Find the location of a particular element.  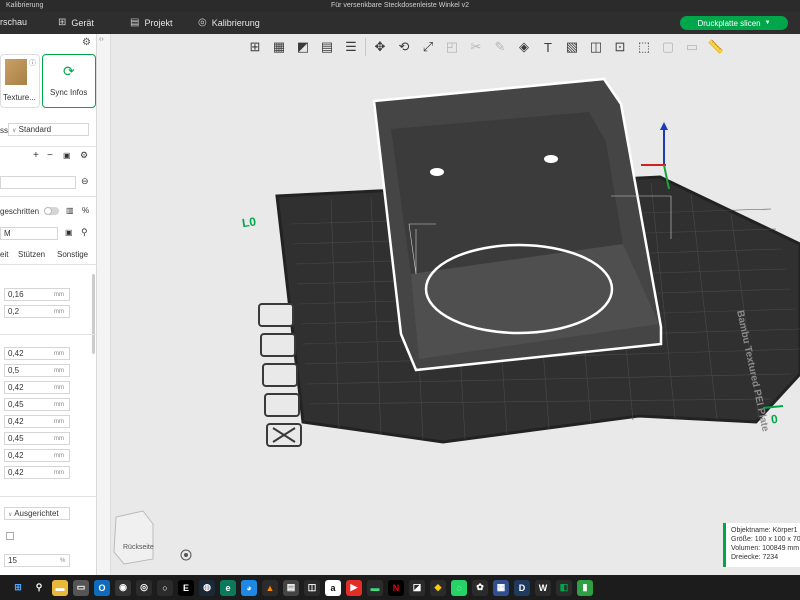

amazon-icon: a is located at coordinates (333, 587).